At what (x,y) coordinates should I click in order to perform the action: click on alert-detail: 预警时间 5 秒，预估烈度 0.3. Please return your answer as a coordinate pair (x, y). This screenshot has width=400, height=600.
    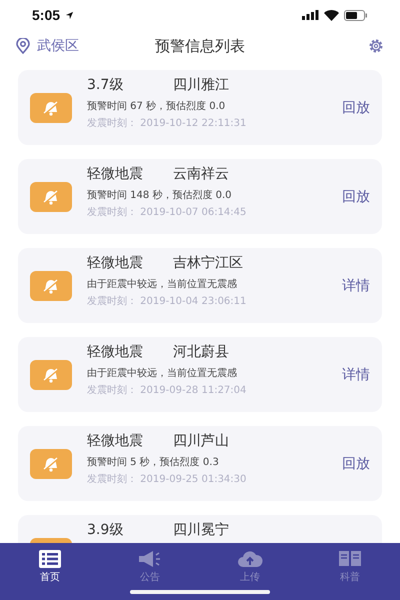
    Looking at the image, I should click on (153, 462).